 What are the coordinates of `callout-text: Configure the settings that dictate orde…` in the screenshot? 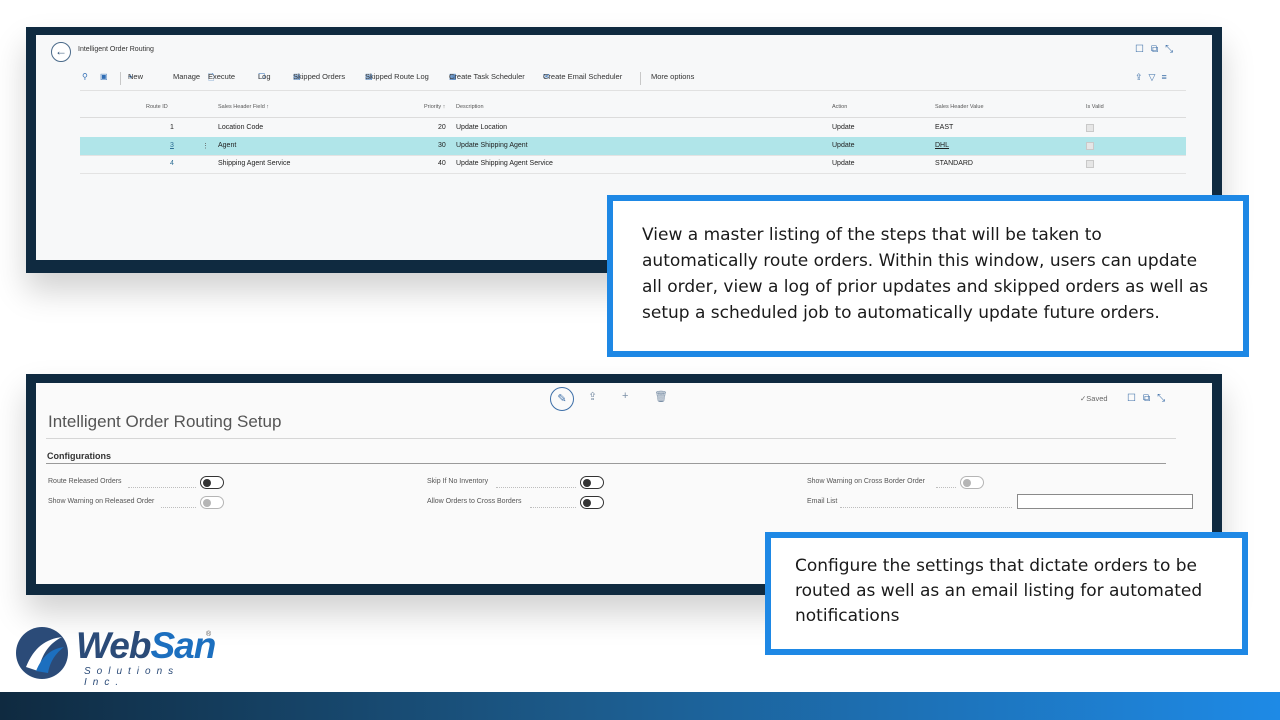 It's located at (999, 591).